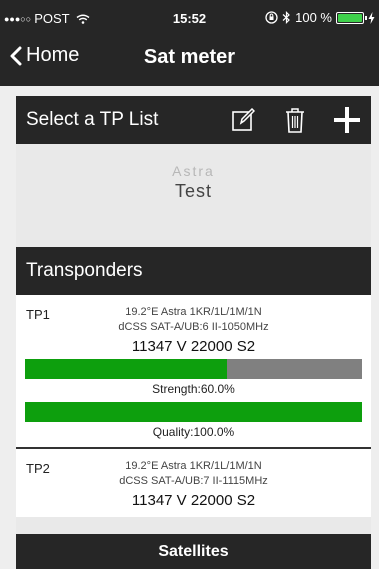 The height and width of the screenshot is (569, 379). I want to click on satellites-label: Satellites, so click(193, 551).